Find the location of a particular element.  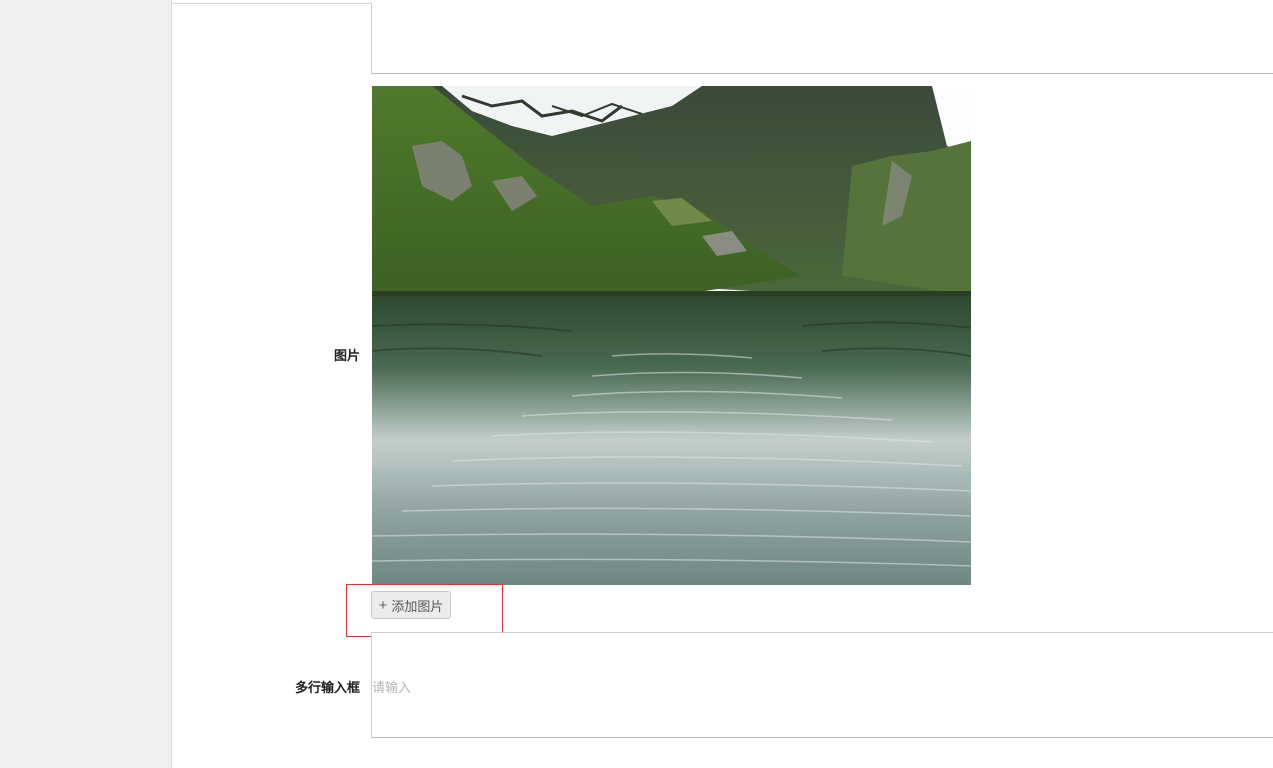

textarea-field-label: 多行输入框 is located at coordinates (327, 688).